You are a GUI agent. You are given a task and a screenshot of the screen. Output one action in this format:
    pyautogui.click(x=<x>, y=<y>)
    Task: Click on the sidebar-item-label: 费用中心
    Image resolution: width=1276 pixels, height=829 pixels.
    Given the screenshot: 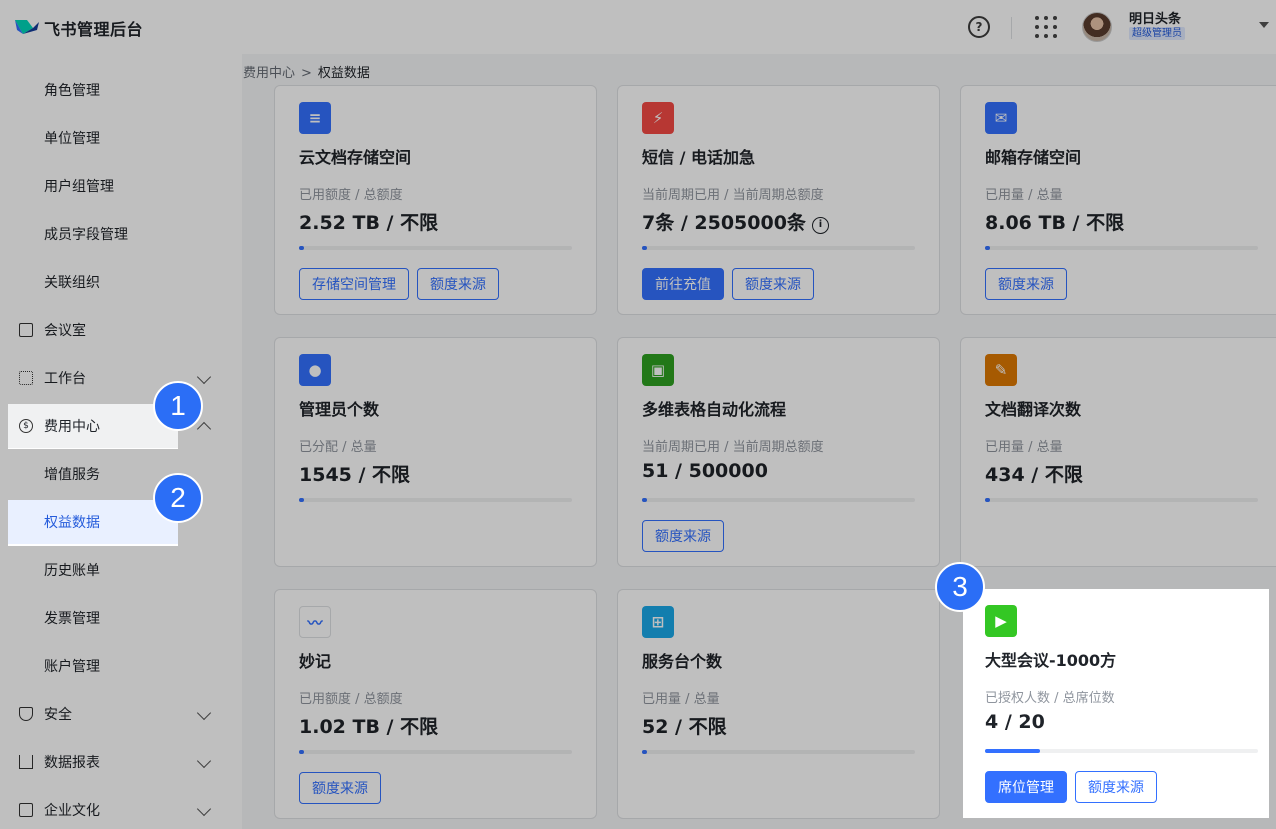 What is the action you would take?
    pyautogui.click(x=72, y=427)
    